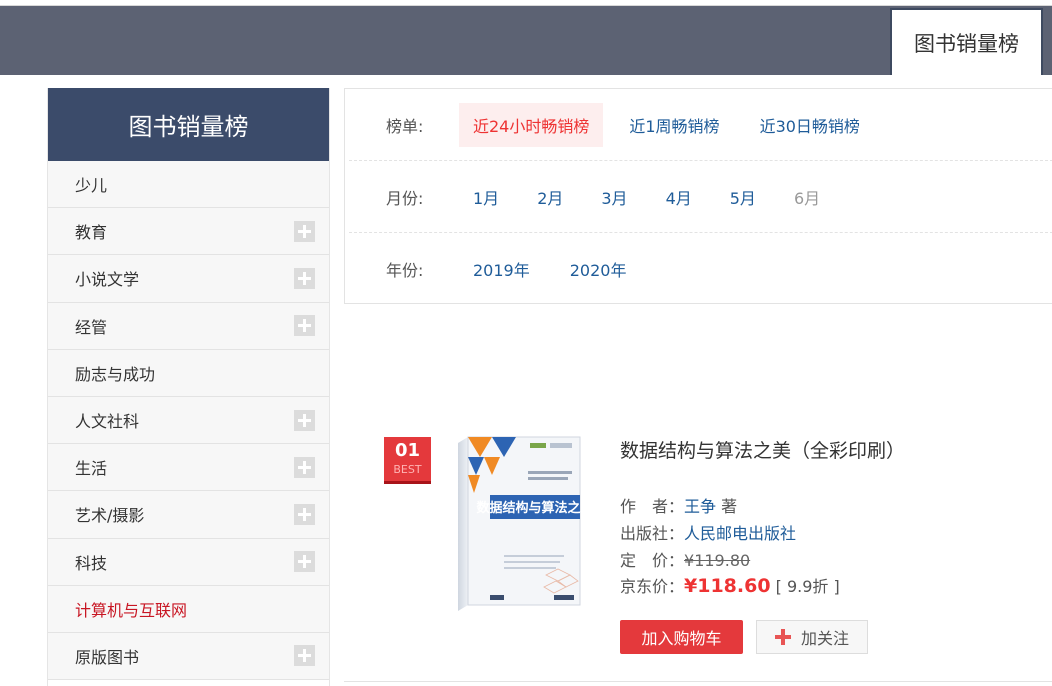 The width and height of the screenshot is (1052, 686). What do you see at coordinates (486, 197) in the screenshot?
I see `month-option-1: 1月` at bounding box center [486, 197].